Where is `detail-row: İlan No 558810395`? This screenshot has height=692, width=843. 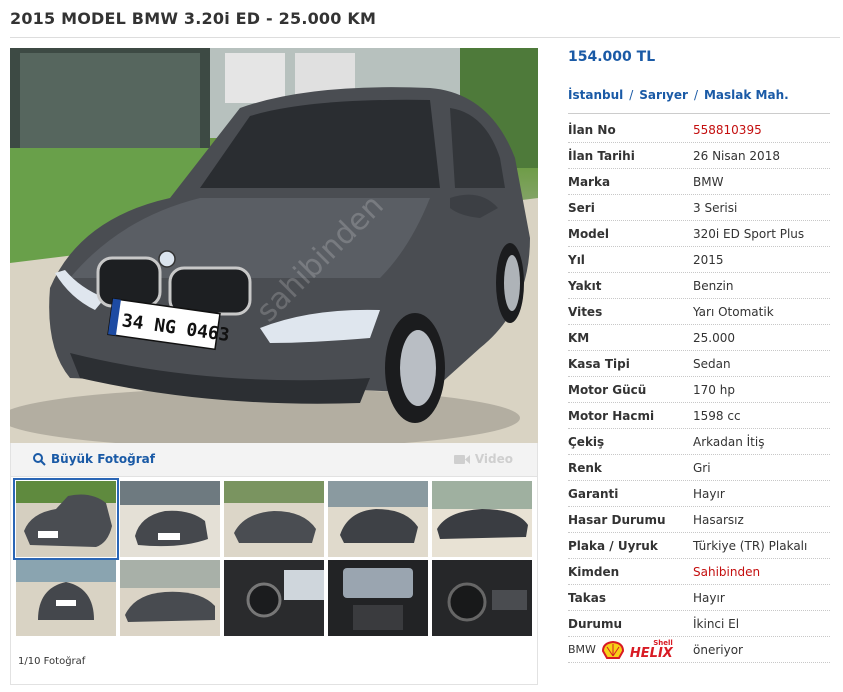 detail-row: İlan No 558810395 is located at coordinates (699, 130).